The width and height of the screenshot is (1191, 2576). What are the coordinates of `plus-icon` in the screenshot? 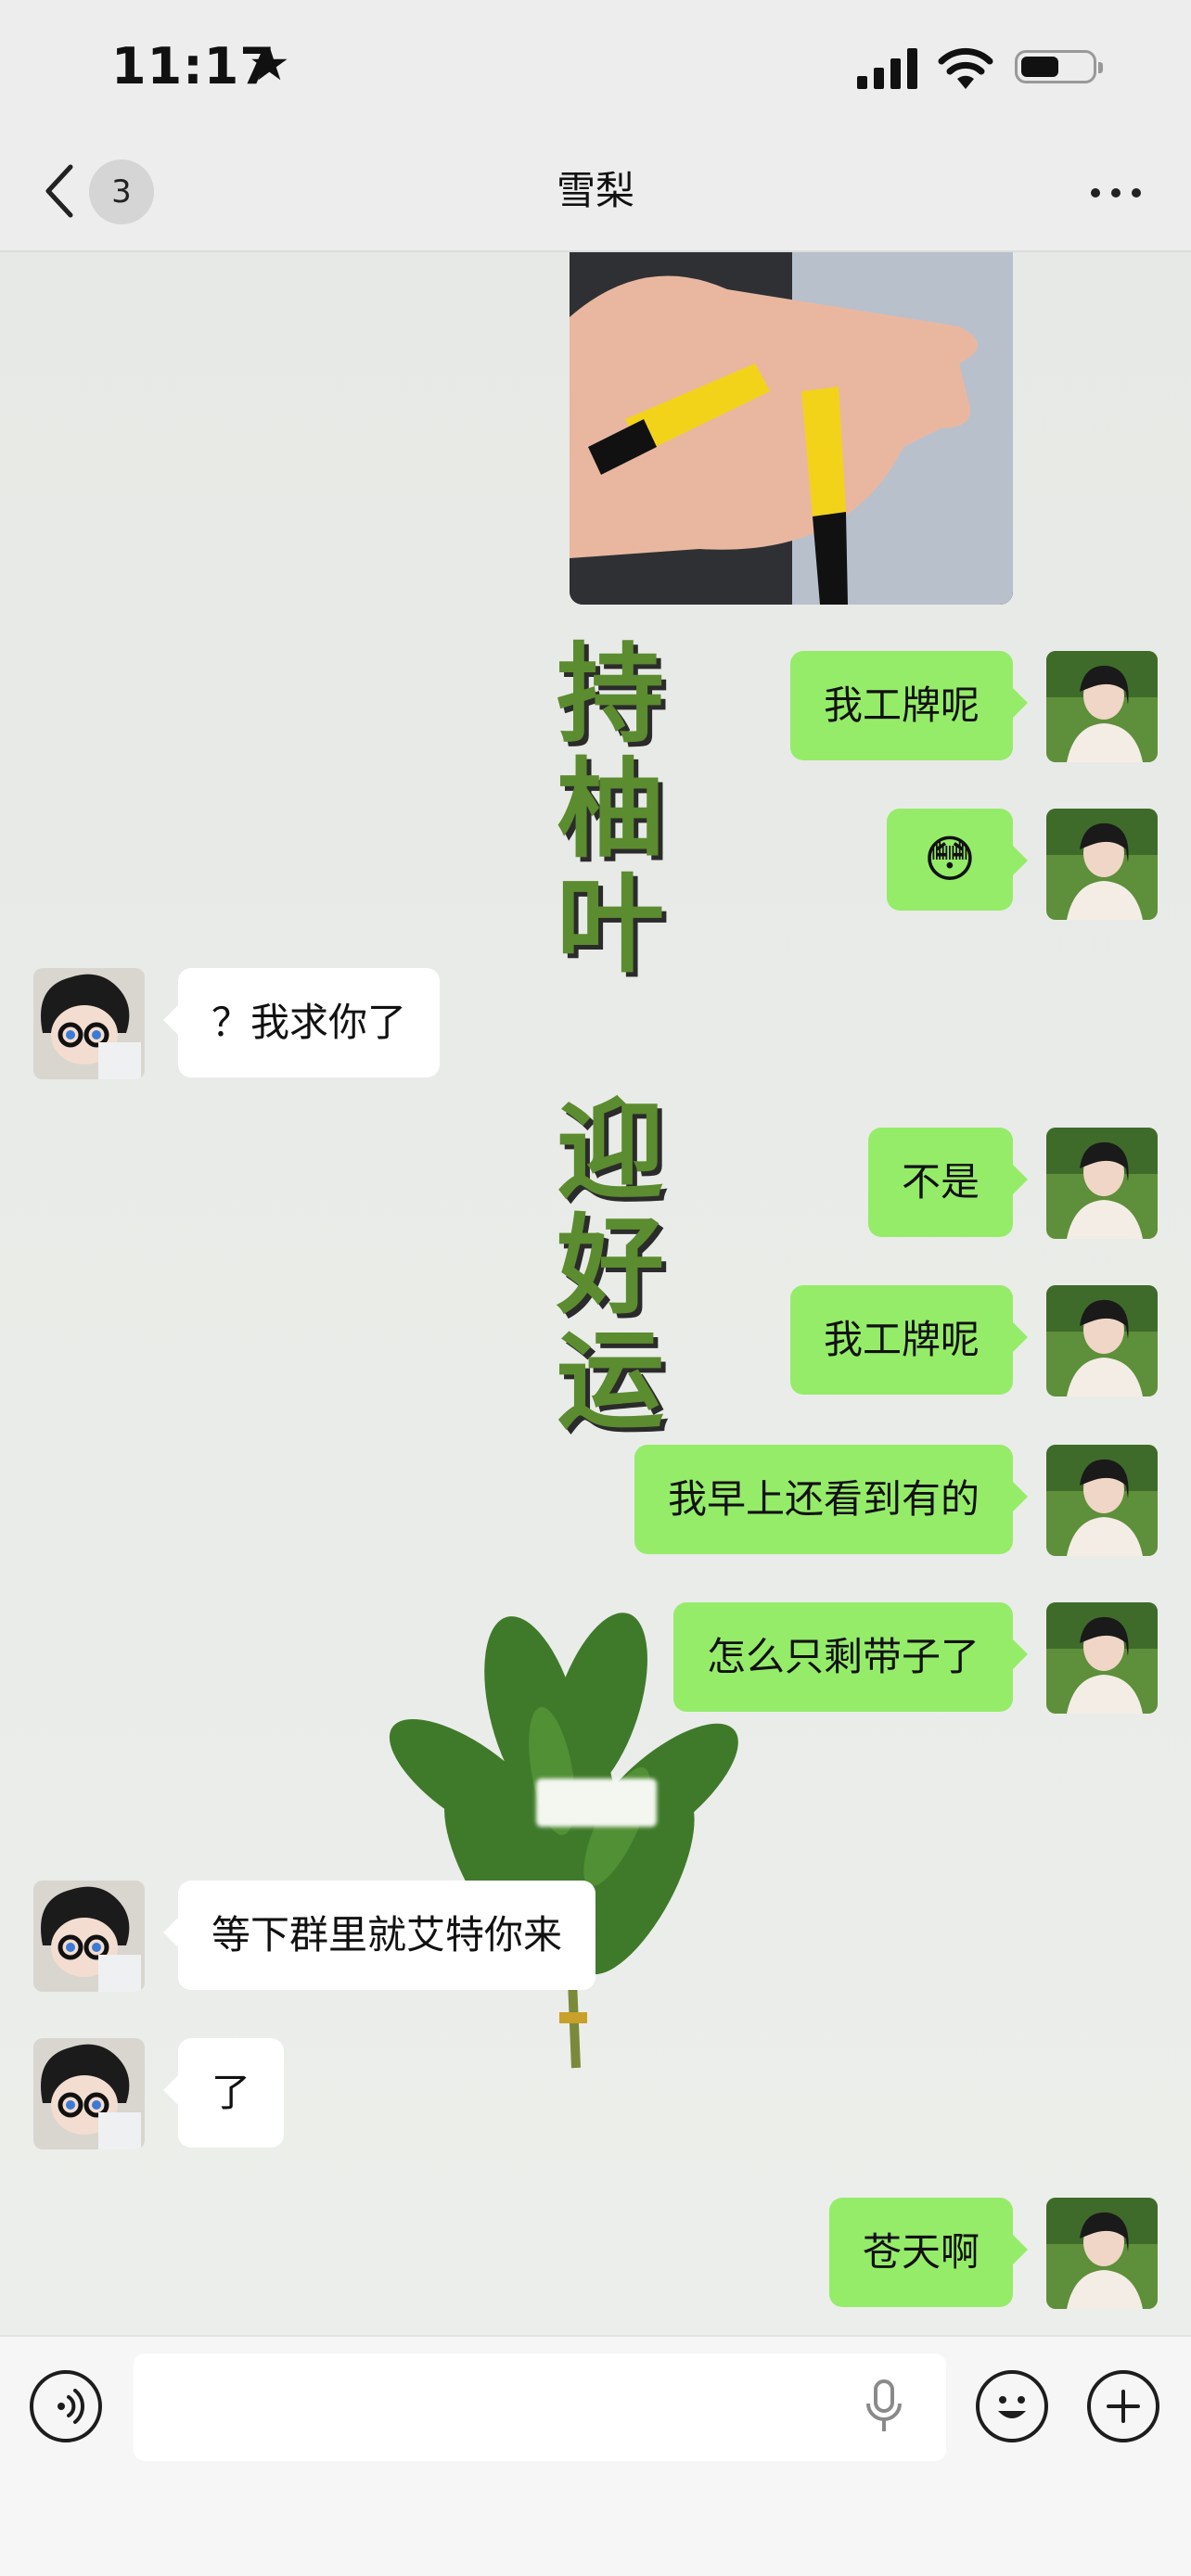 It's located at (1123, 2406).